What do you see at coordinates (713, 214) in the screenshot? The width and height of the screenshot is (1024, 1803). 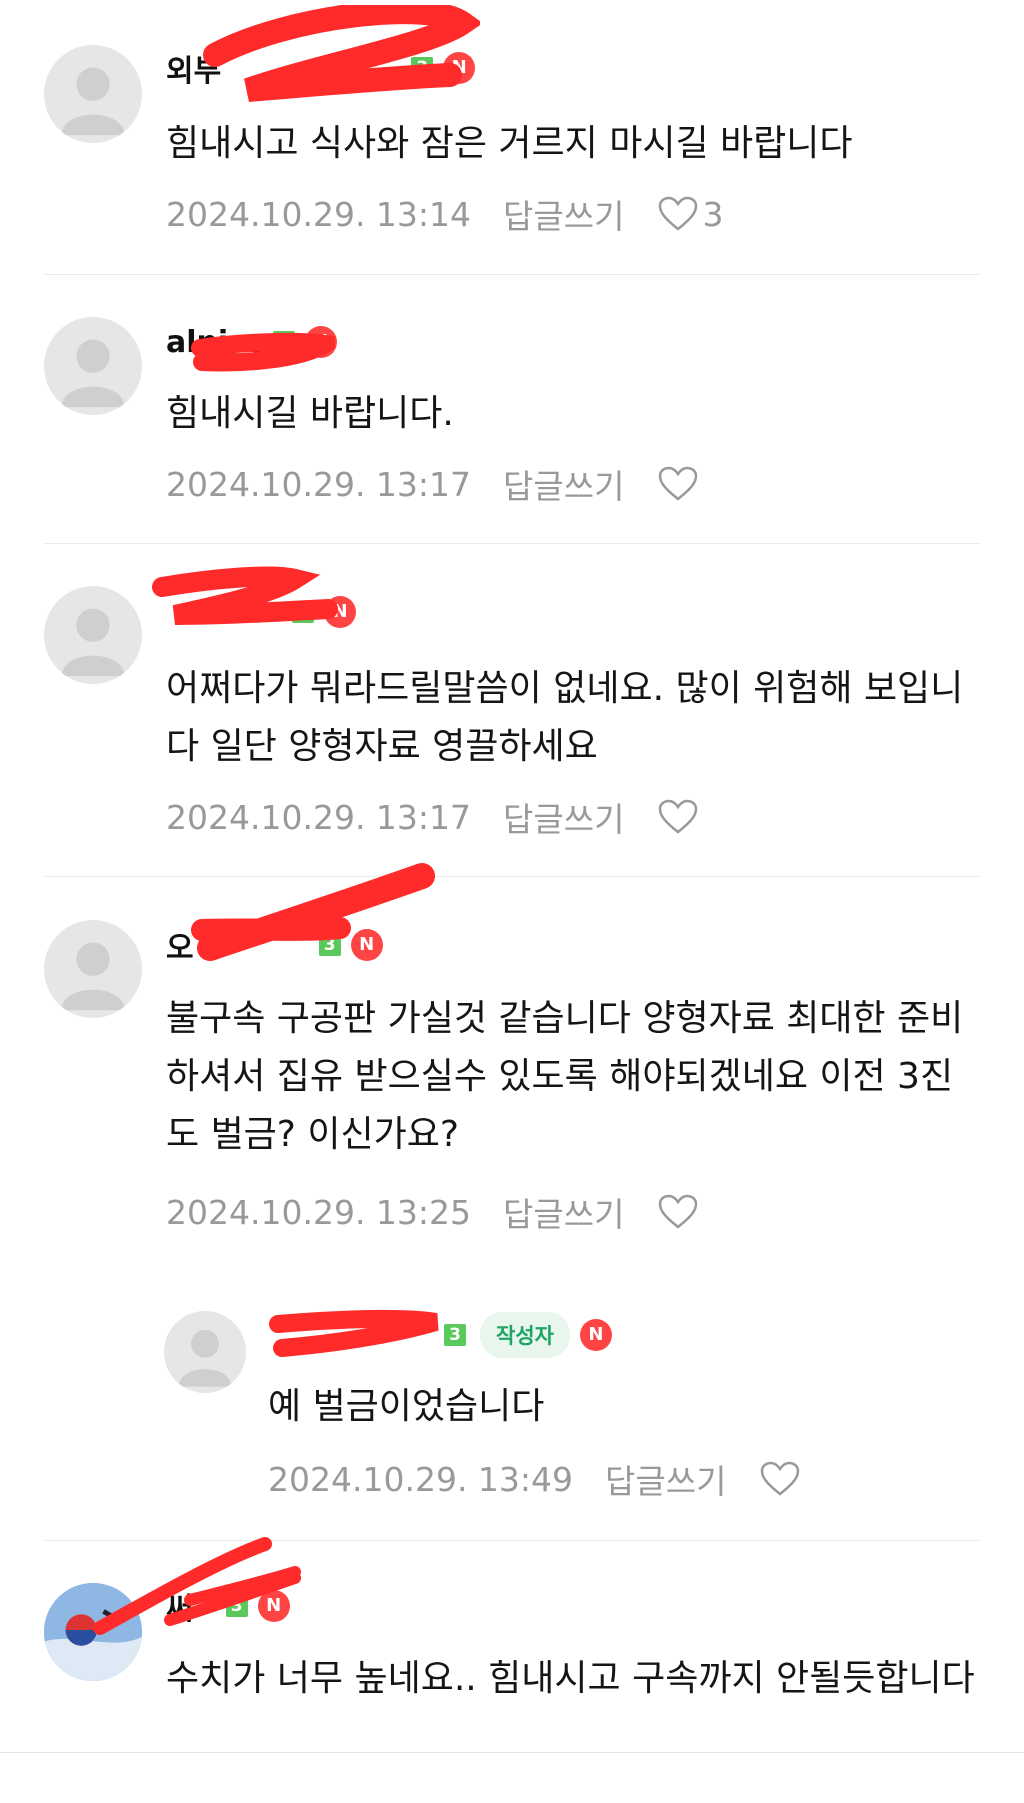 I see `like-count: 3` at bounding box center [713, 214].